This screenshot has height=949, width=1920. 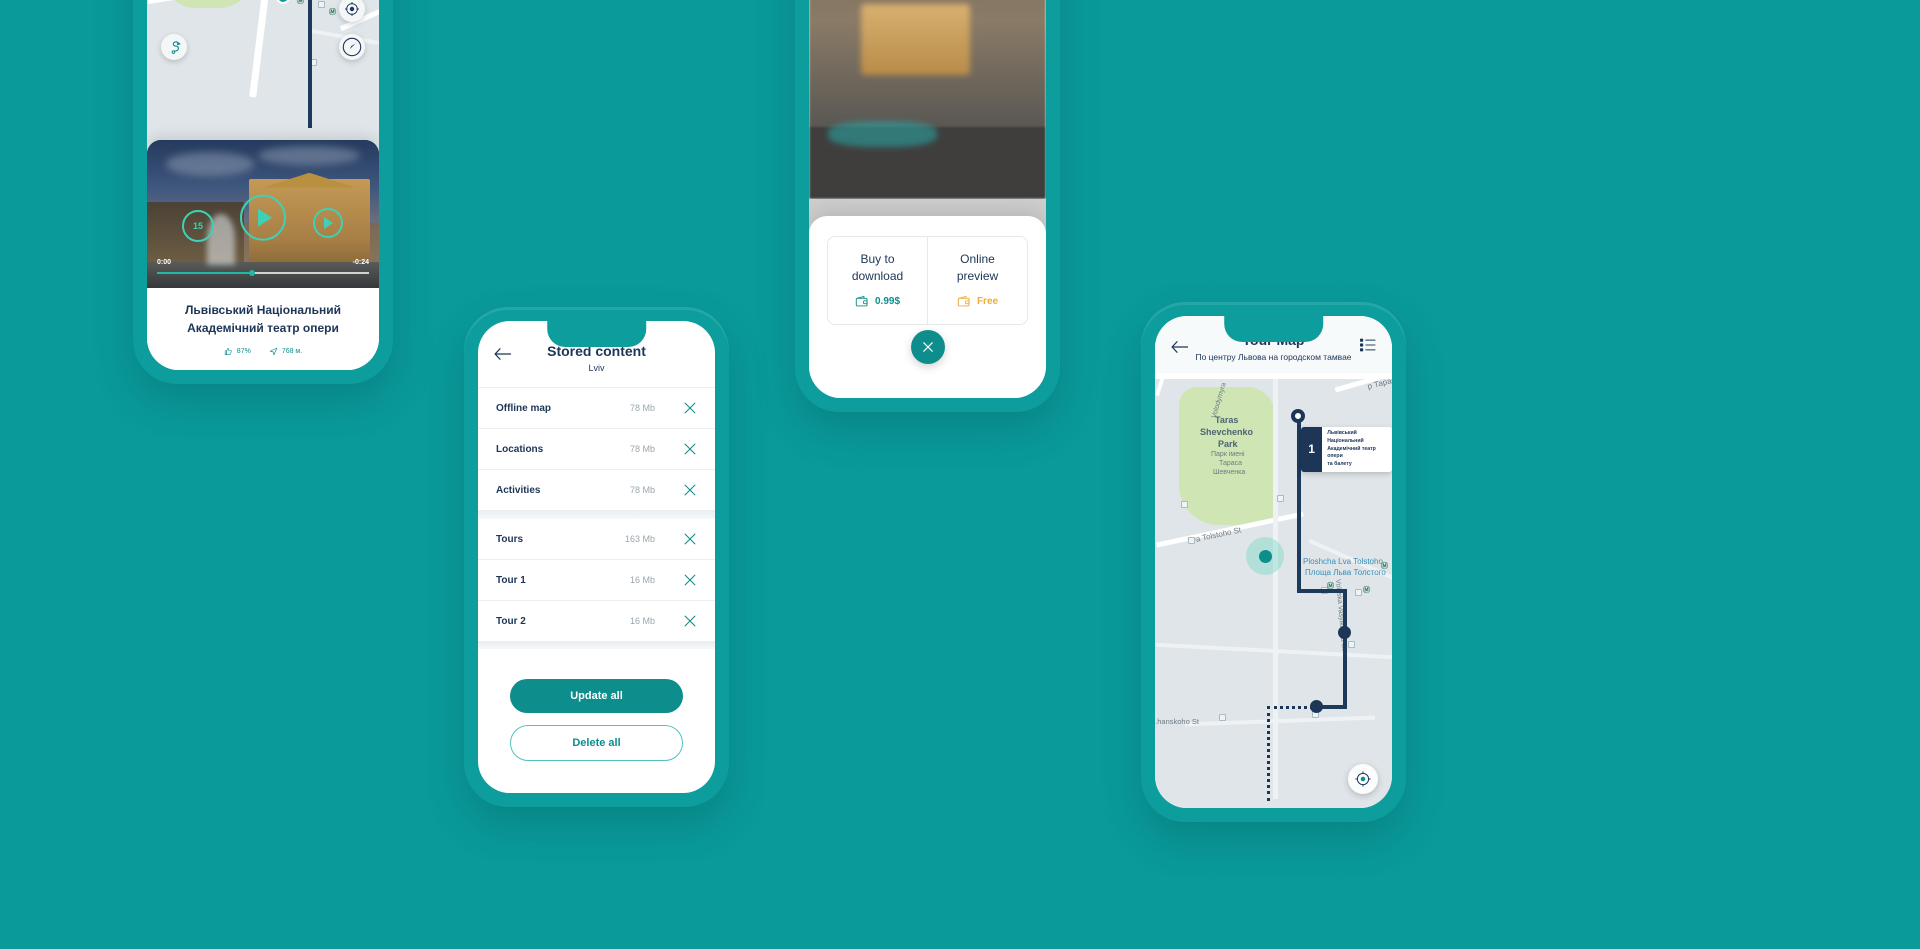 What do you see at coordinates (263, 351) in the screenshot?
I see `video-card-stats: 87% 768 м.` at bounding box center [263, 351].